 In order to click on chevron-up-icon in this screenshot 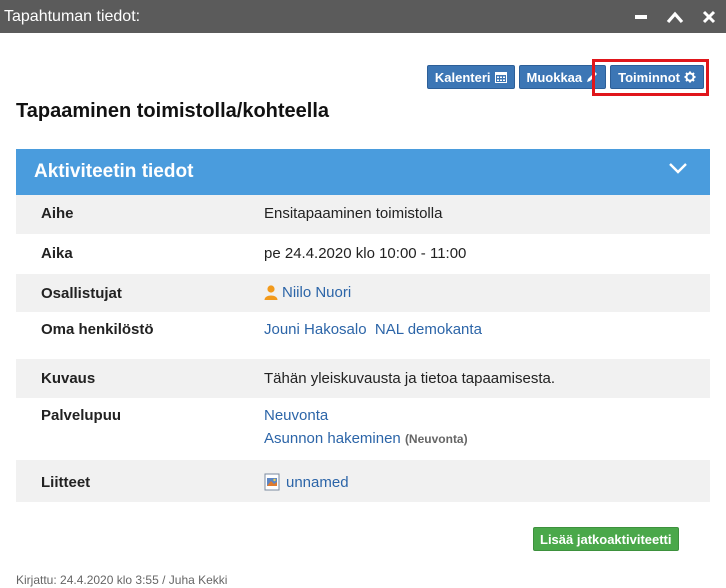, I will do `click(675, 17)`.